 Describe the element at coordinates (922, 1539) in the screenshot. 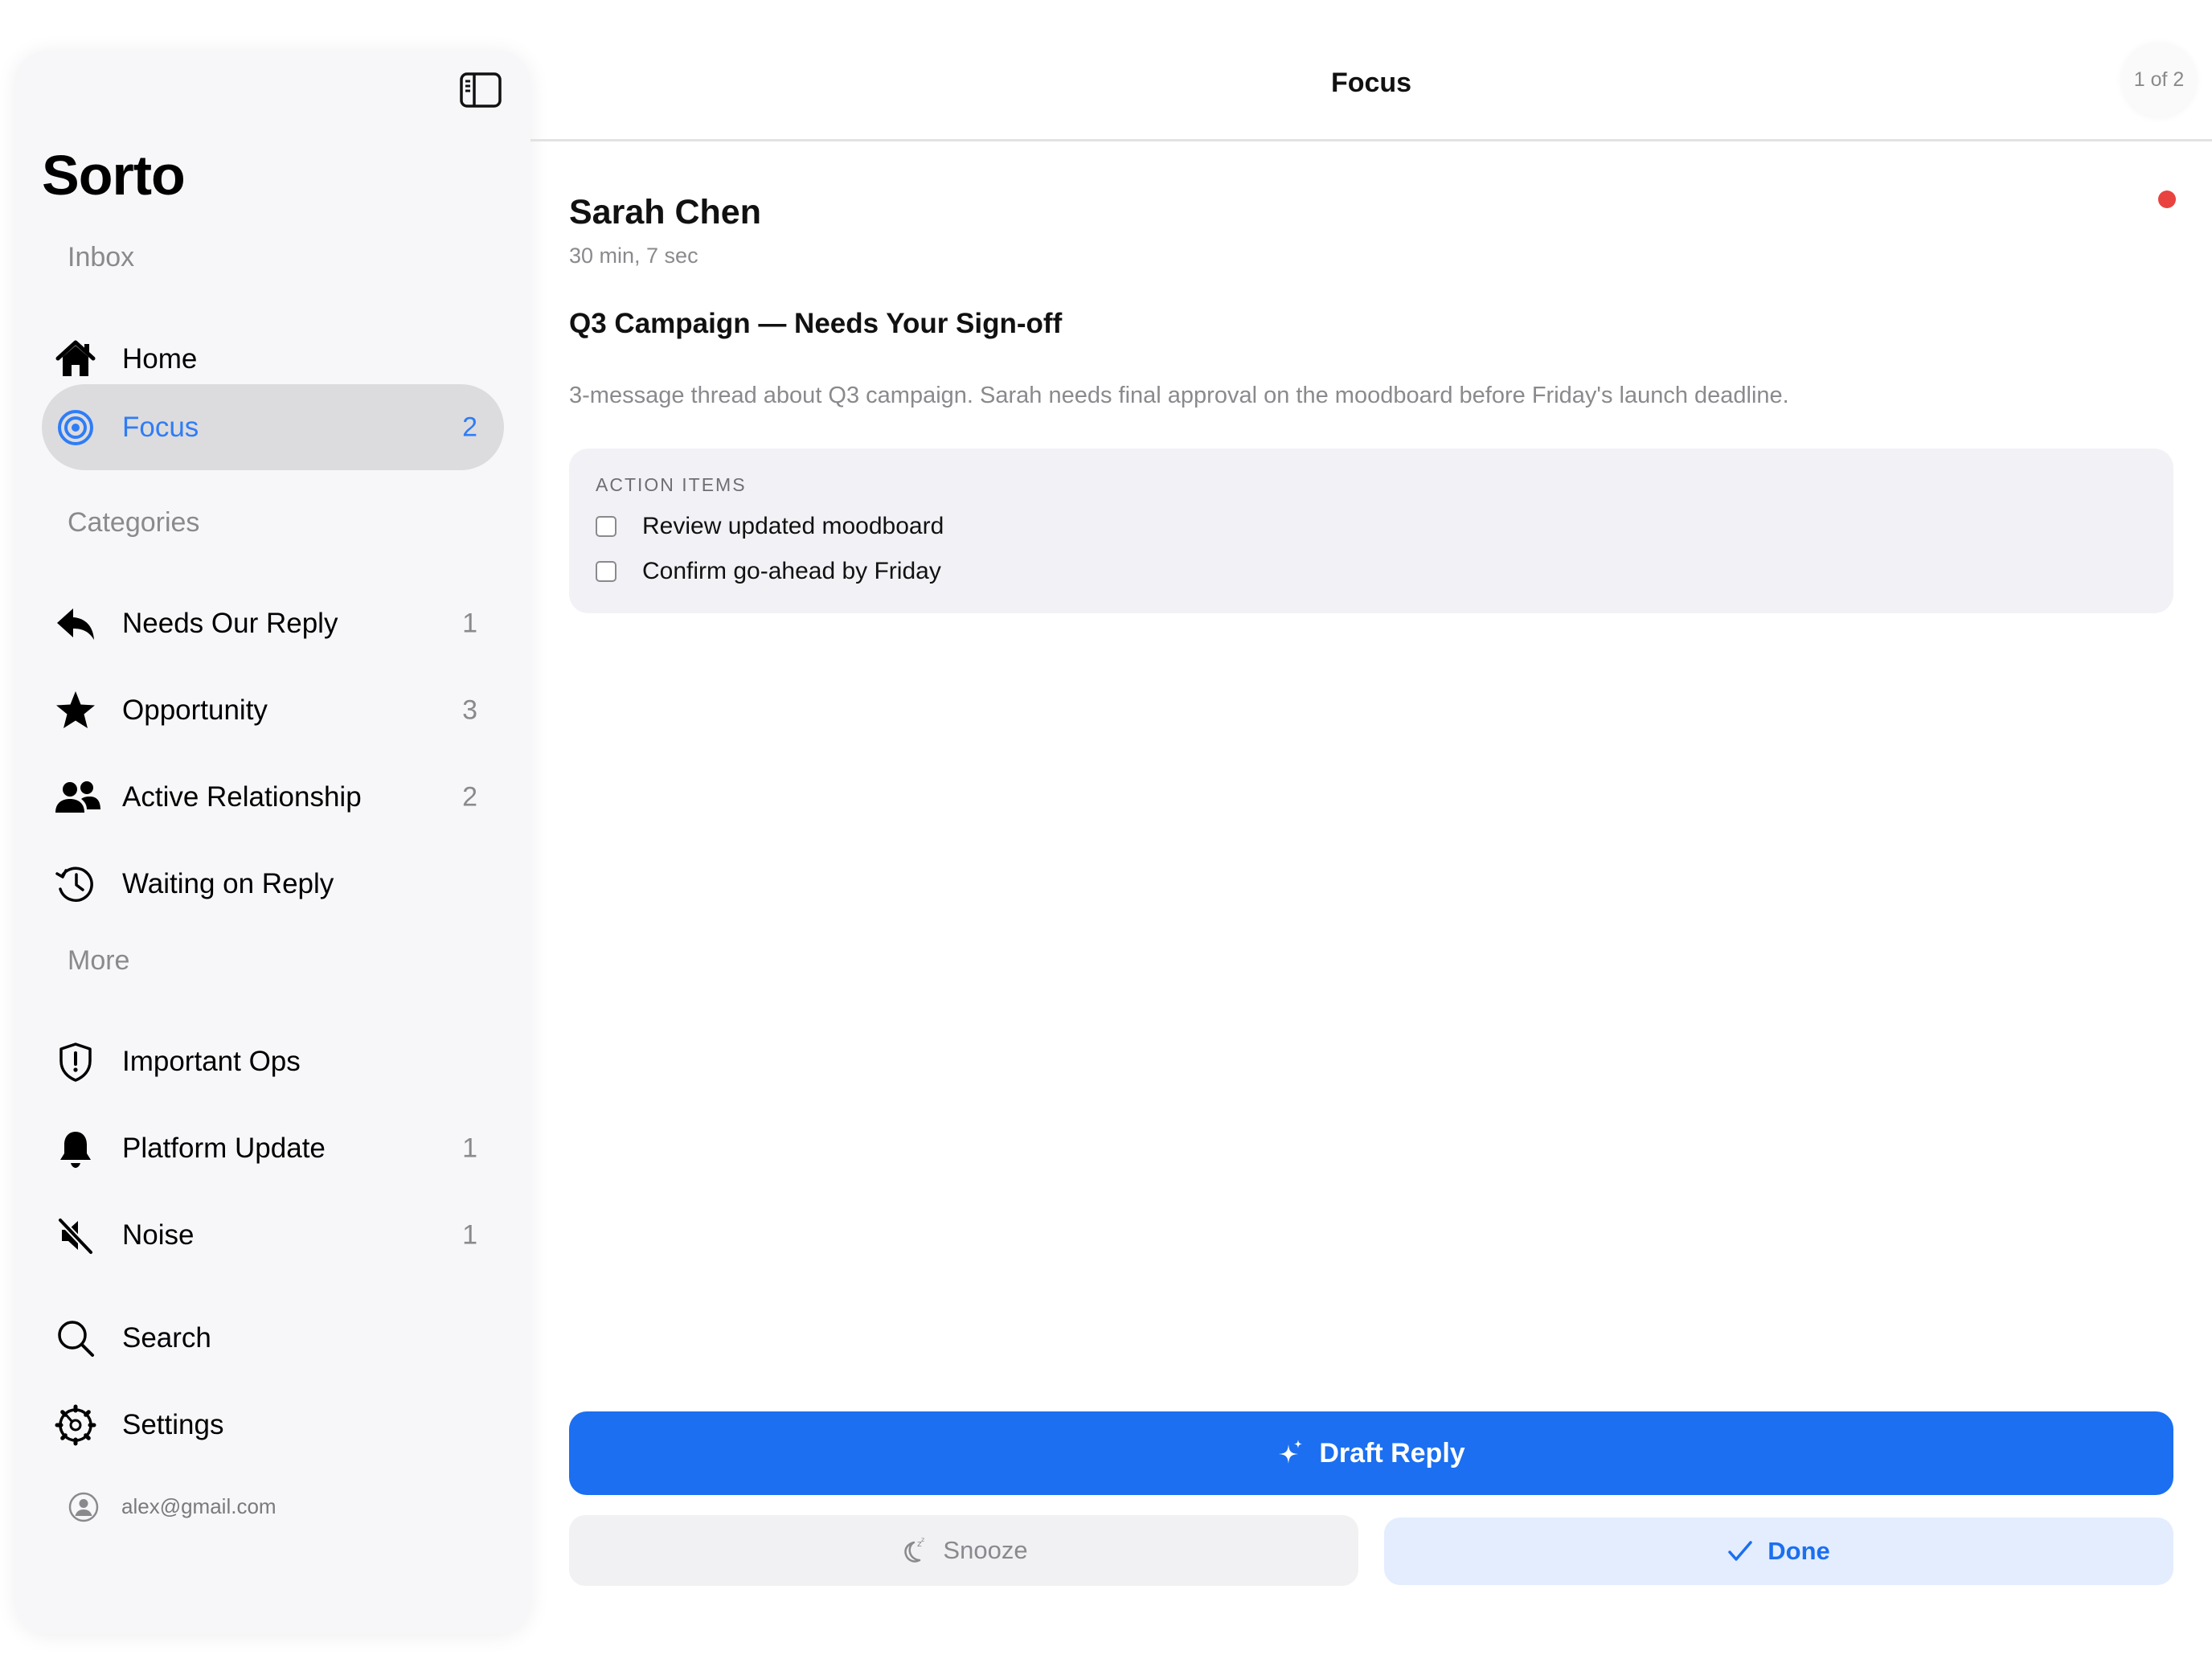

I see `svg-text: z` at that location.